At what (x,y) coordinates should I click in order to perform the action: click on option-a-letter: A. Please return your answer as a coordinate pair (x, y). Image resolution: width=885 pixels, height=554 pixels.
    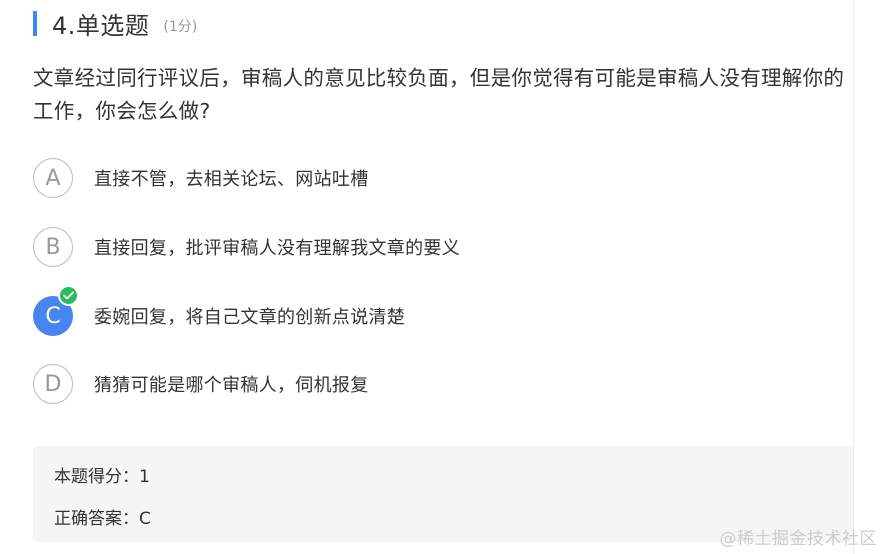
    Looking at the image, I should click on (53, 178).